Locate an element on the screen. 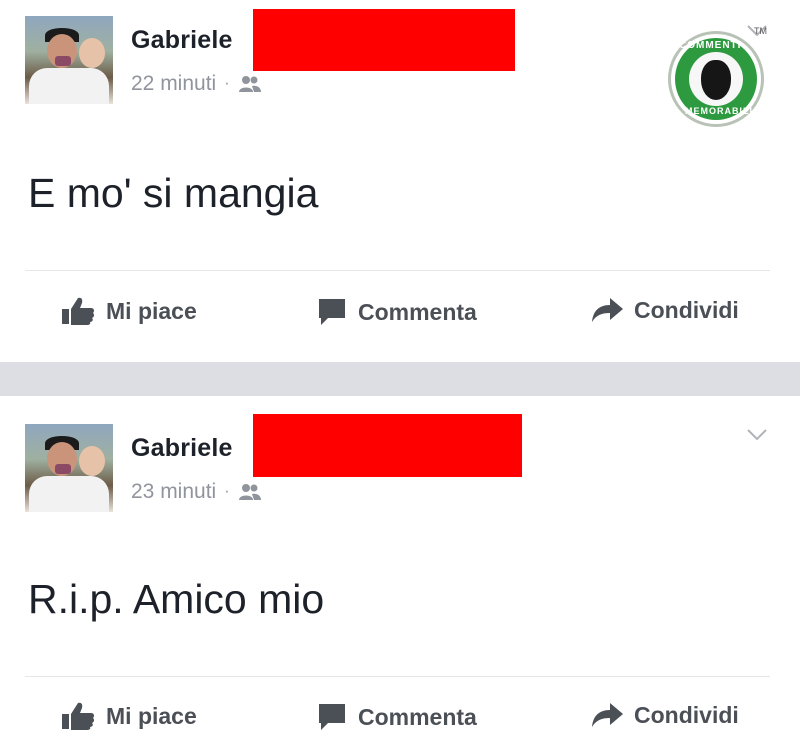 Image resolution: width=800 pixels, height=753 pixels. post-time: 22 minuti is located at coordinates (173, 84).